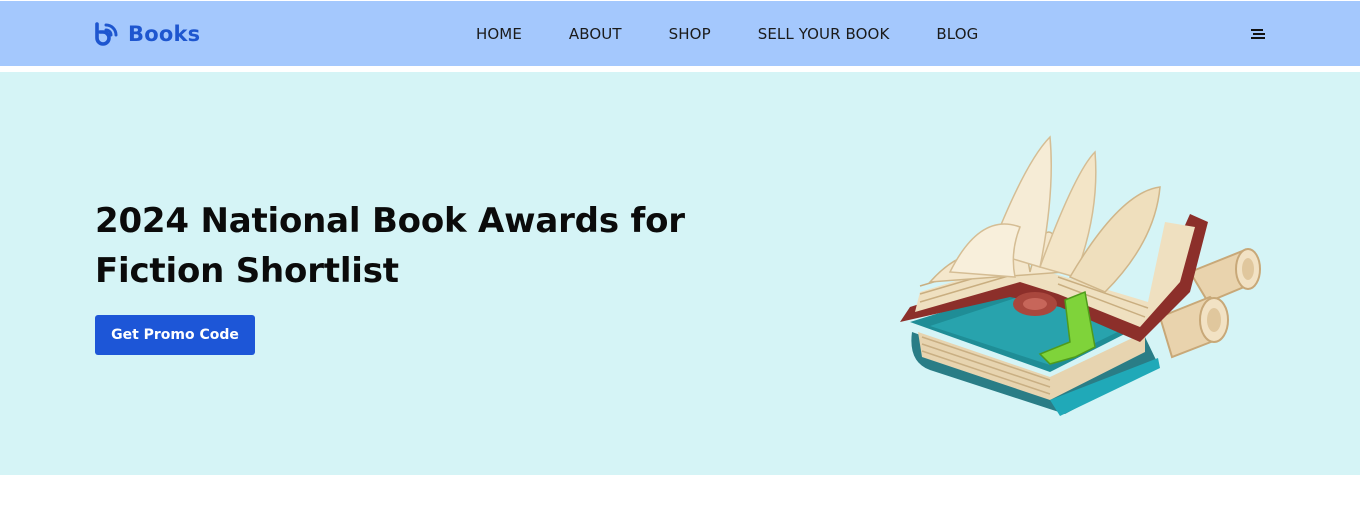  What do you see at coordinates (824, 34) in the screenshot?
I see `nav-item-sell-your-book: SELL YOUR BOOK` at bounding box center [824, 34].